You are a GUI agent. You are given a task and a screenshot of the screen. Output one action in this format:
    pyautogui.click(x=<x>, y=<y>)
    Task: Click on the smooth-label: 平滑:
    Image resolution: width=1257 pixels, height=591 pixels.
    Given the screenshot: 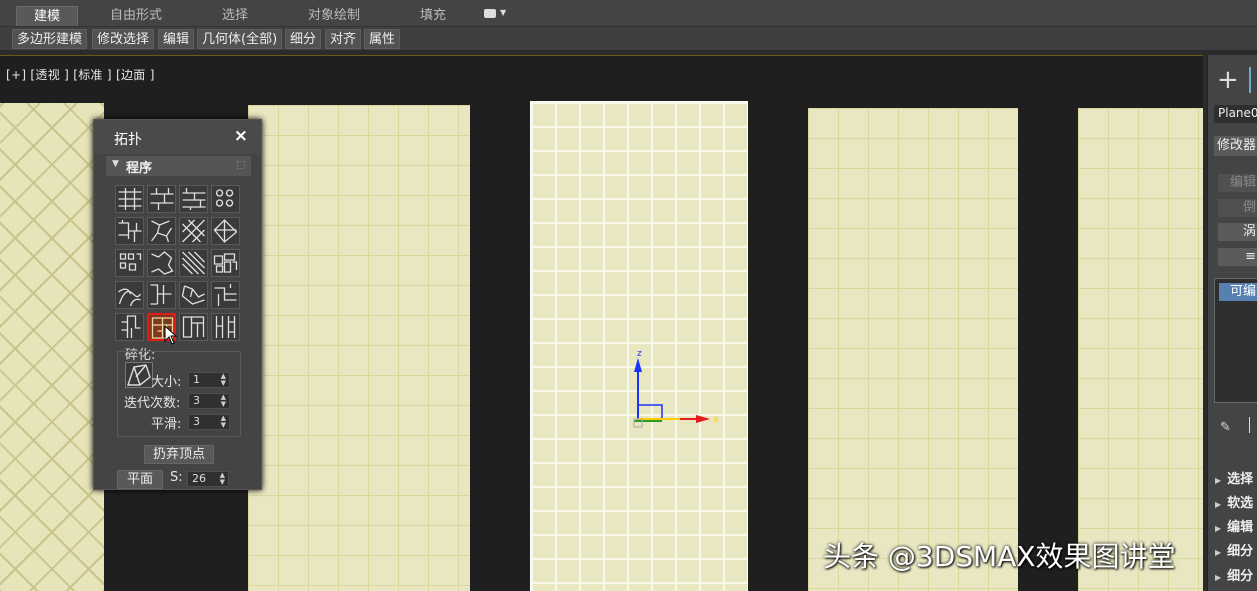 What is the action you would take?
    pyautogui.click(x=166, y=424)
    